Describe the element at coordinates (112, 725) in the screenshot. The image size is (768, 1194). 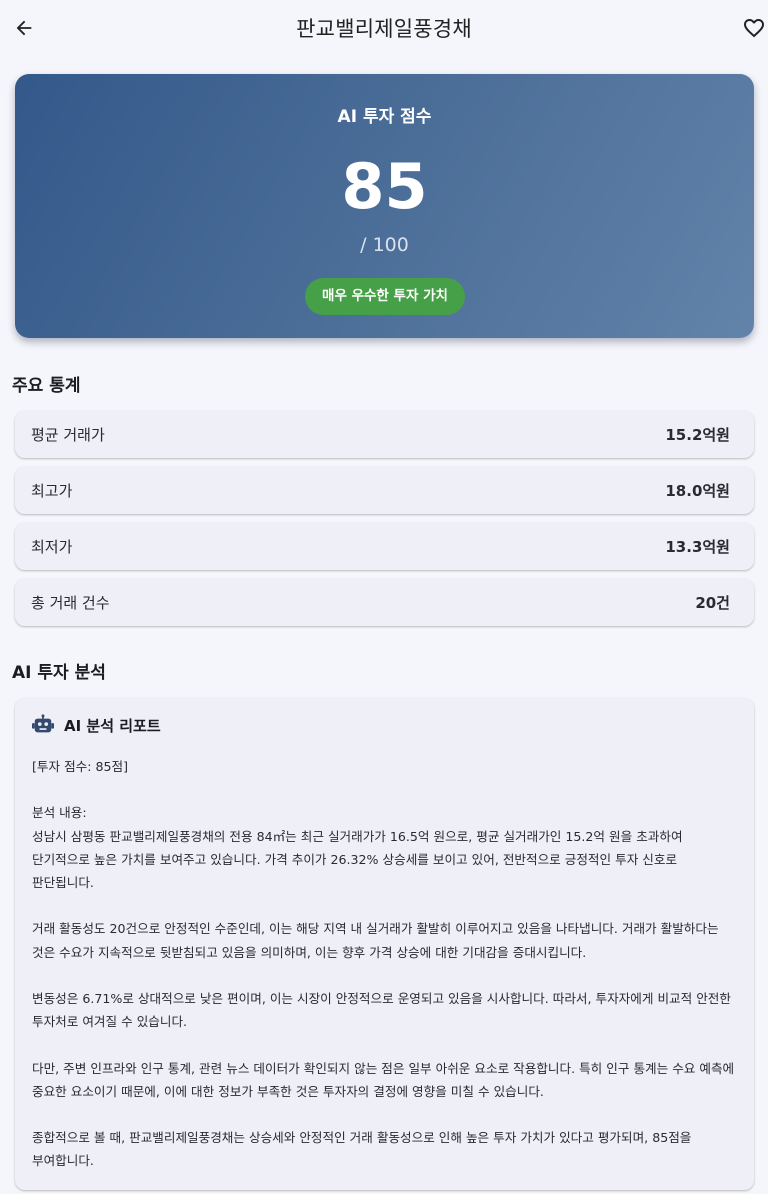
I see `report-title: AI 분석 리포트` at that location.